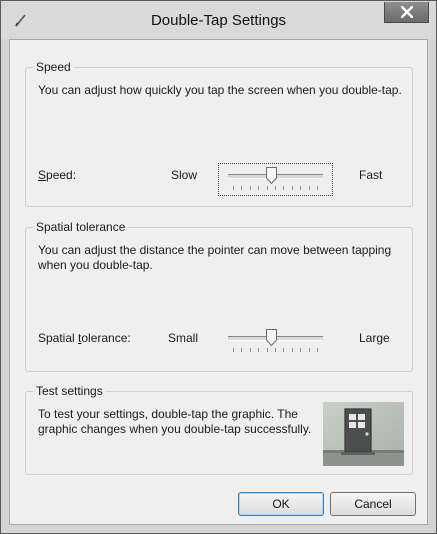  I want to click on ok-button: OK, so click(281, 504).